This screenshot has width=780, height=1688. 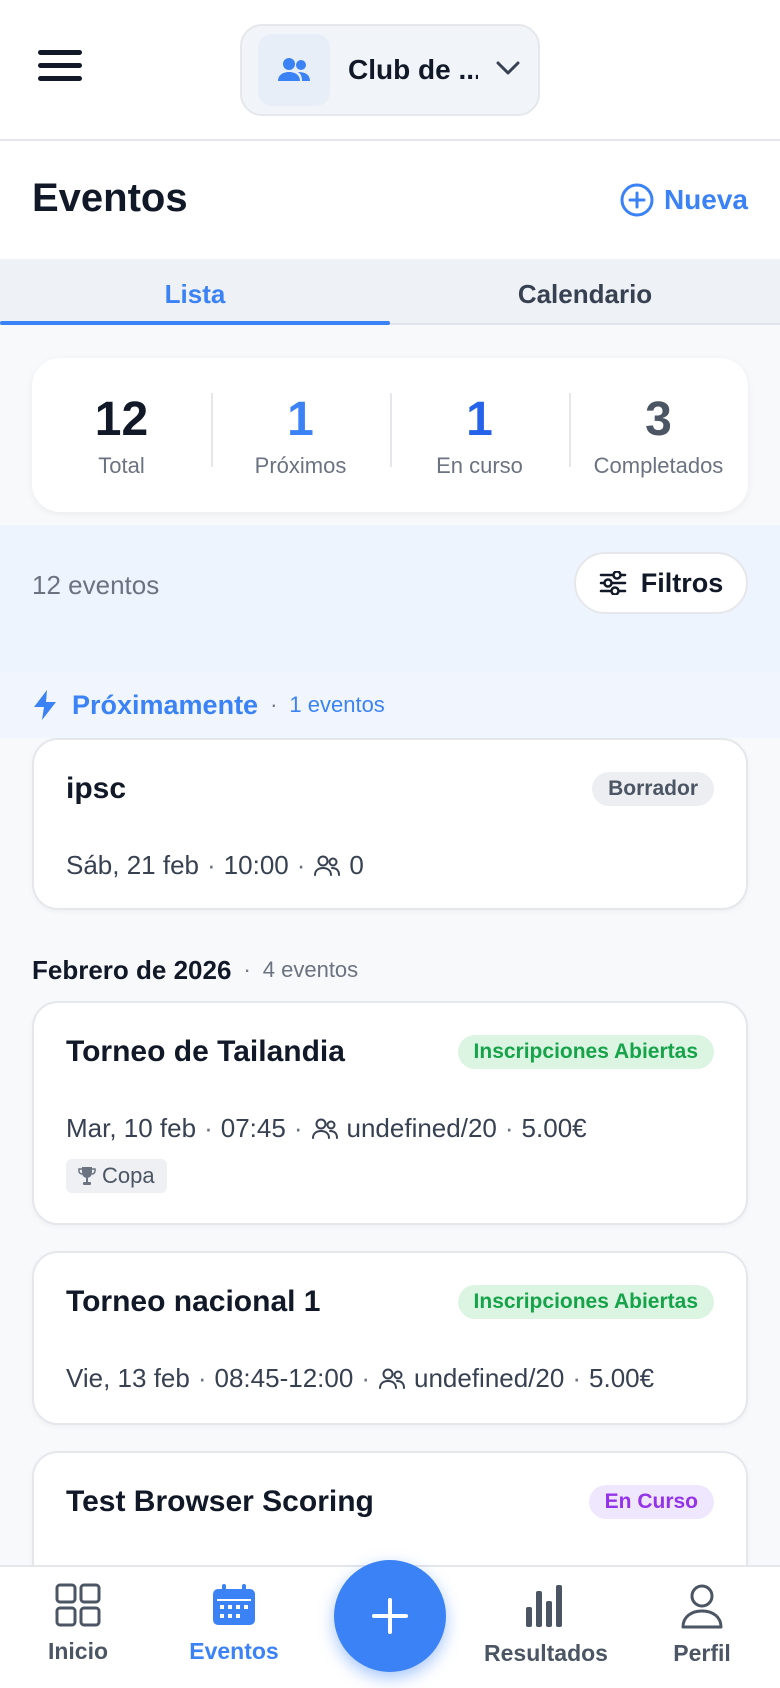 What do you see at coordinates (390, 705) in the screenshot?
I see `section-upcoming: Próximamente · 1 eventos` at bounding box center [390, 705].